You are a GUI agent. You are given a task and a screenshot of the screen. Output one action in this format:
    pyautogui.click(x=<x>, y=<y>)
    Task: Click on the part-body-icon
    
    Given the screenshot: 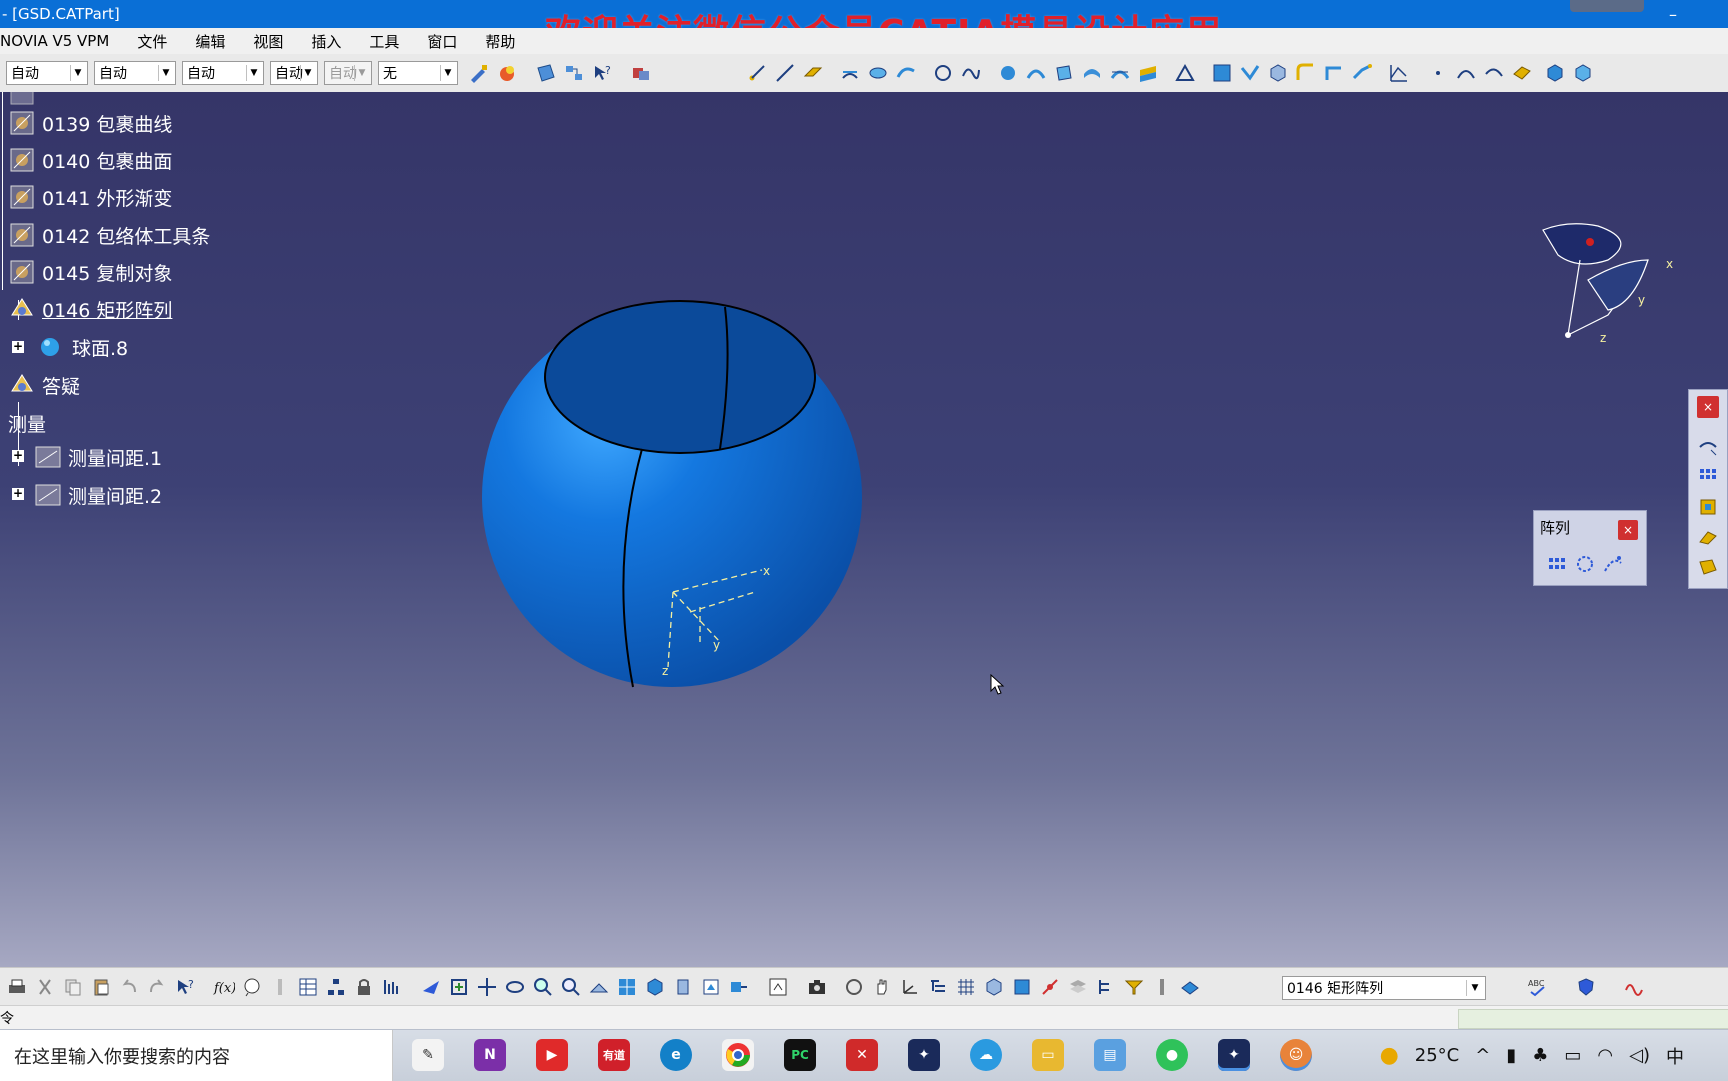 What is the action you would take?
    pyautogui.click(x=1555, y=73)
    